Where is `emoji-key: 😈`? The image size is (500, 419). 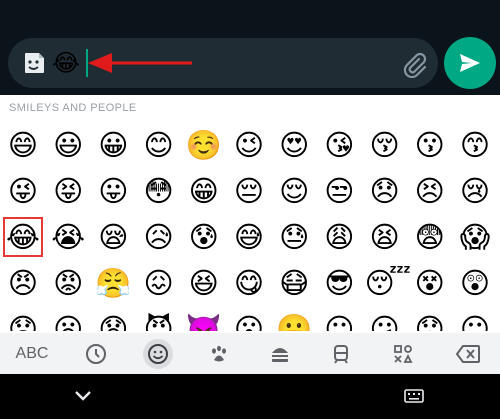 emoji-key: 😈 is located at coordinates (159, 320).